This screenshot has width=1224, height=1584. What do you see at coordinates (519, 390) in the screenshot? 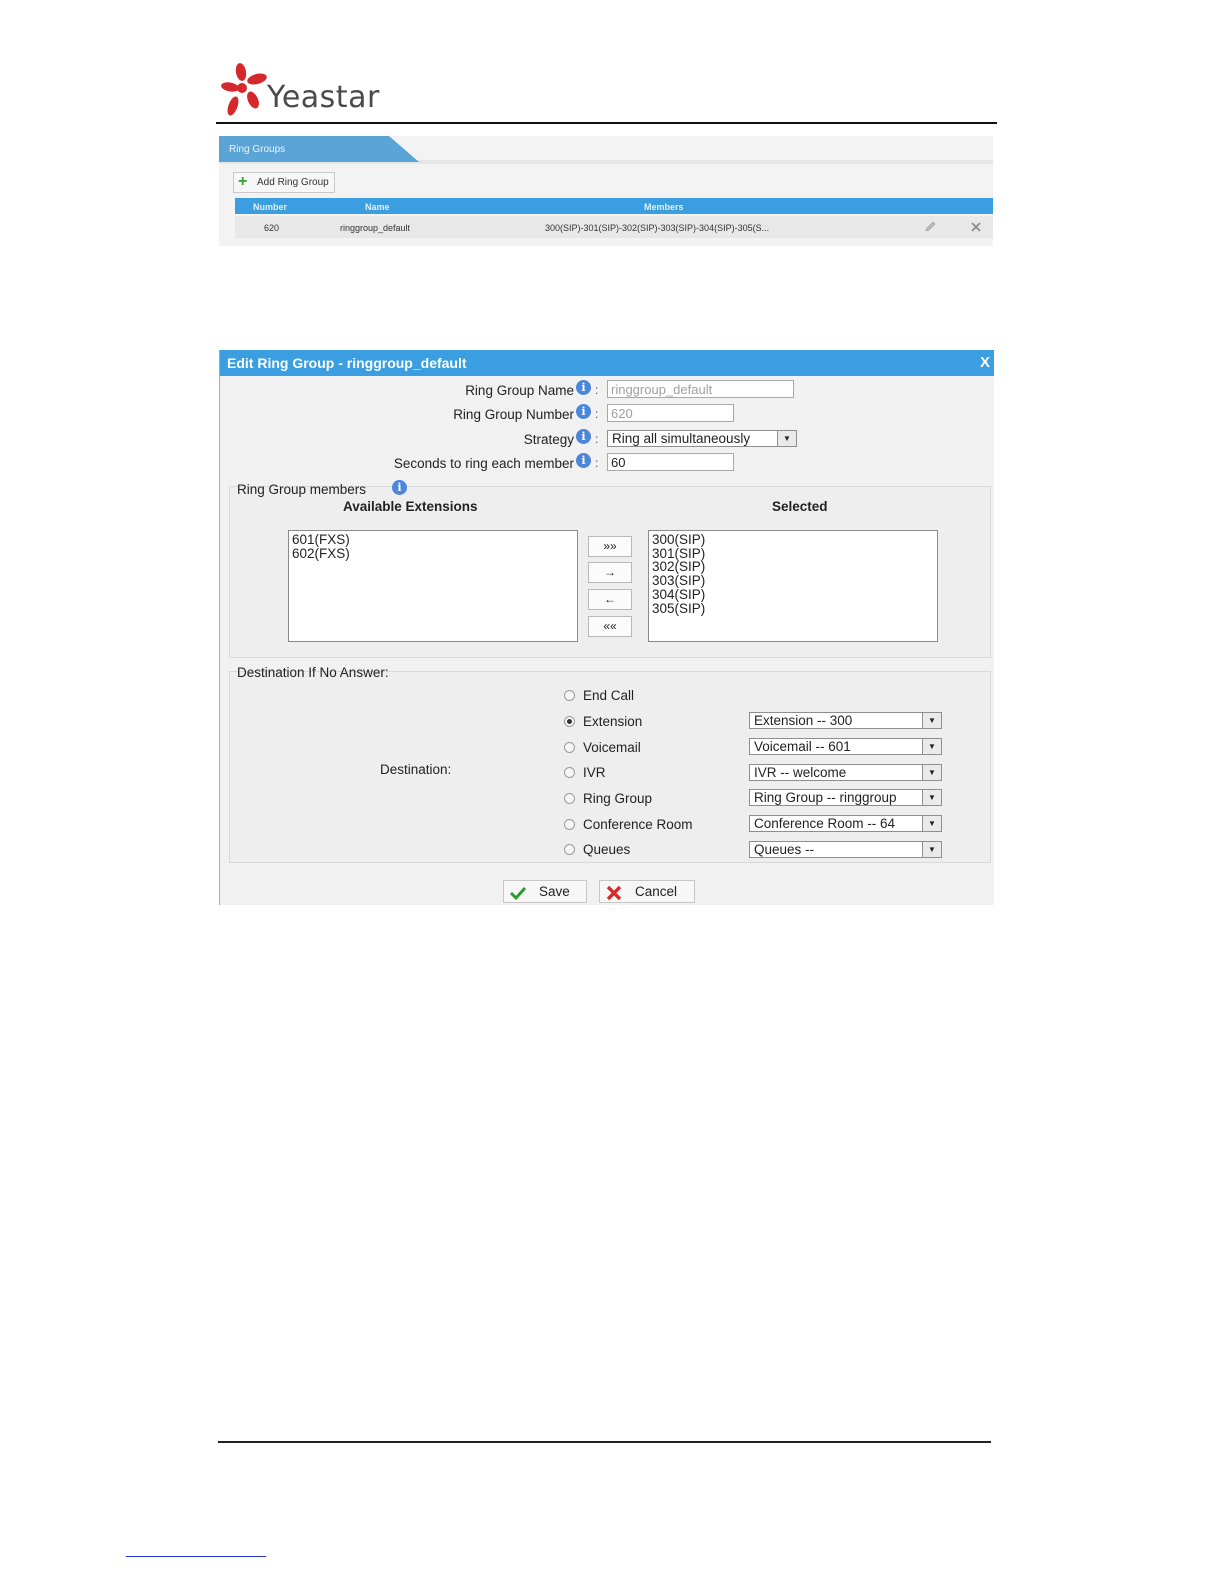
I see `ring-group-name-label: Ring Group Name` at bounding box center [519, 390].